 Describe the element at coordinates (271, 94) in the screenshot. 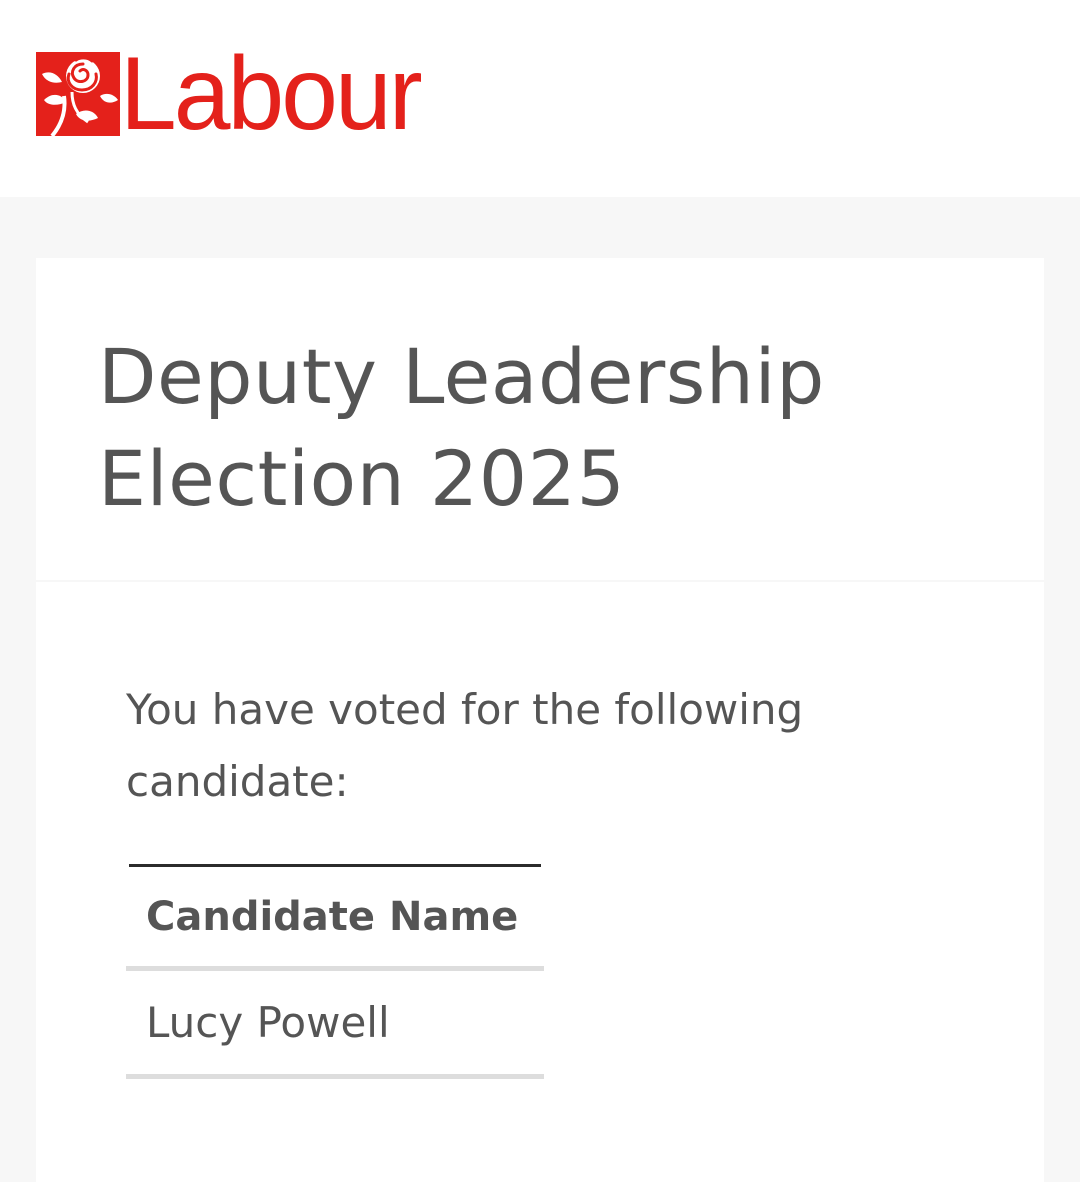

I see `logo-wordmark: Labour` at that location.